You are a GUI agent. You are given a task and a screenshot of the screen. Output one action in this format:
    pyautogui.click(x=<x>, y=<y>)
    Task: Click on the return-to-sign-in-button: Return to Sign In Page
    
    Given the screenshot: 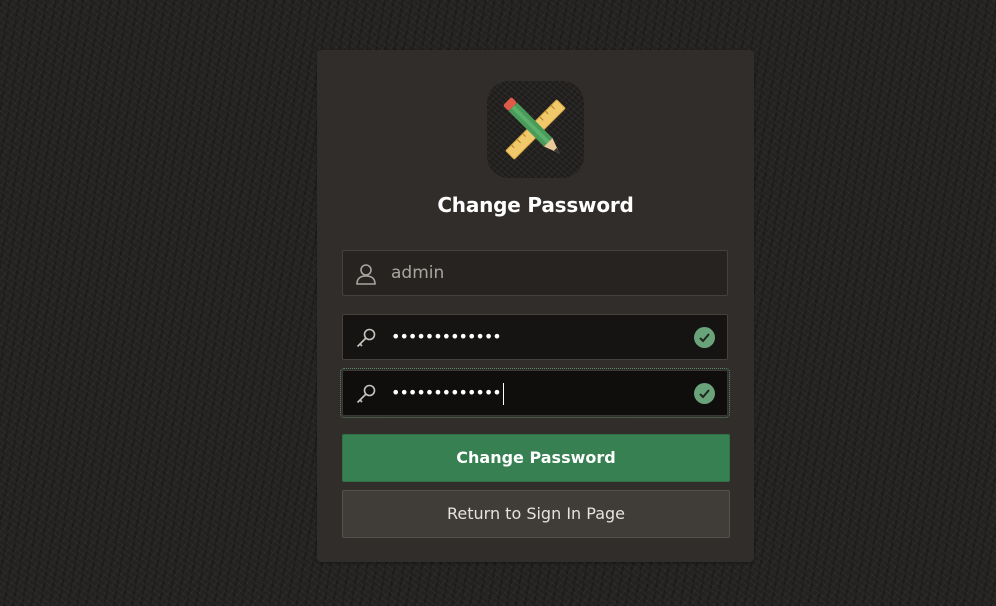 What is the action you would take?
    pyautogui.click(x=536, y=514)
    